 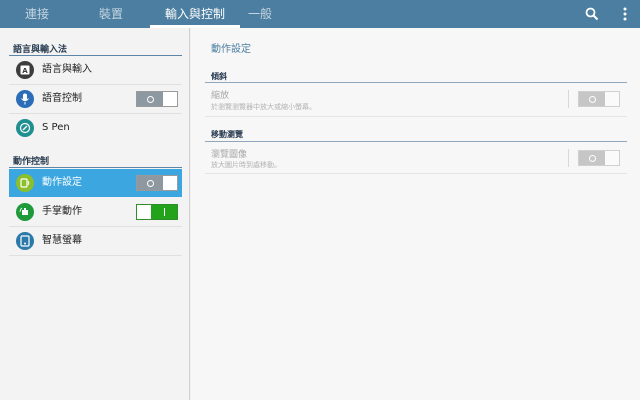 I want to click on svg-text: A, so click(x=25, y=71).